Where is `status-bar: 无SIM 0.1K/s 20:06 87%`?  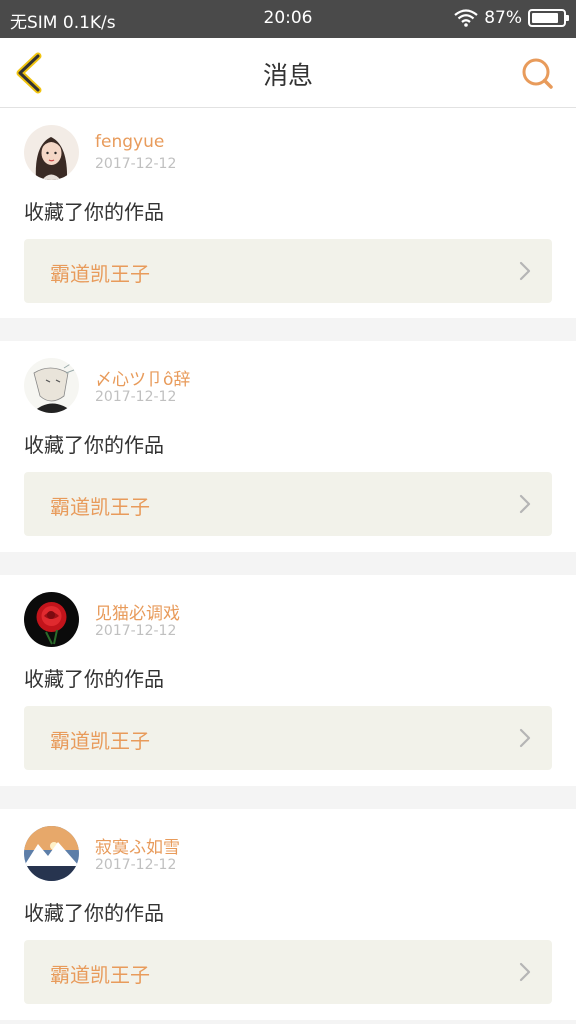
status-bar: 无SIM 0.1K/s 20:06 87% is located at coordinates (288, 19).